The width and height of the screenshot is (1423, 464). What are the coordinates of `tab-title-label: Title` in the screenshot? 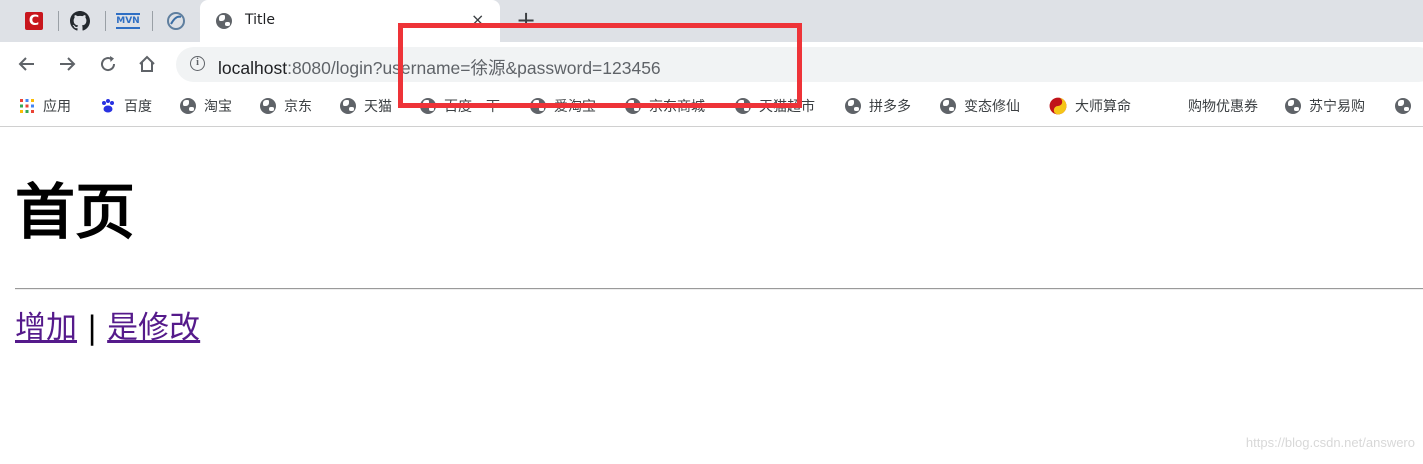 It's located at (260, 20).